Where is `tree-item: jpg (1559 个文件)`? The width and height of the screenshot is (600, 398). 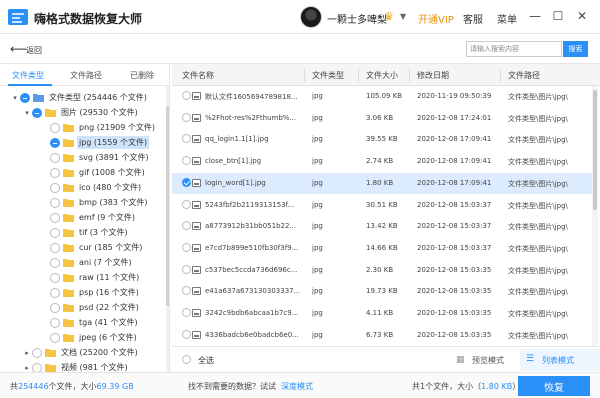 tree-item: jpg (1559 个文件) is located at coordinates (95, 142).